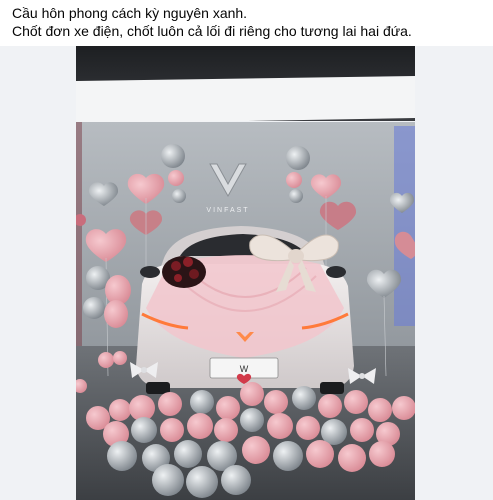 Image resolution: width=493 pixels, height=500 pixels. What do you see at coordinates (244, 369) in the screenshot?
I see `plate-text: W` at bounding box center [244, 369].